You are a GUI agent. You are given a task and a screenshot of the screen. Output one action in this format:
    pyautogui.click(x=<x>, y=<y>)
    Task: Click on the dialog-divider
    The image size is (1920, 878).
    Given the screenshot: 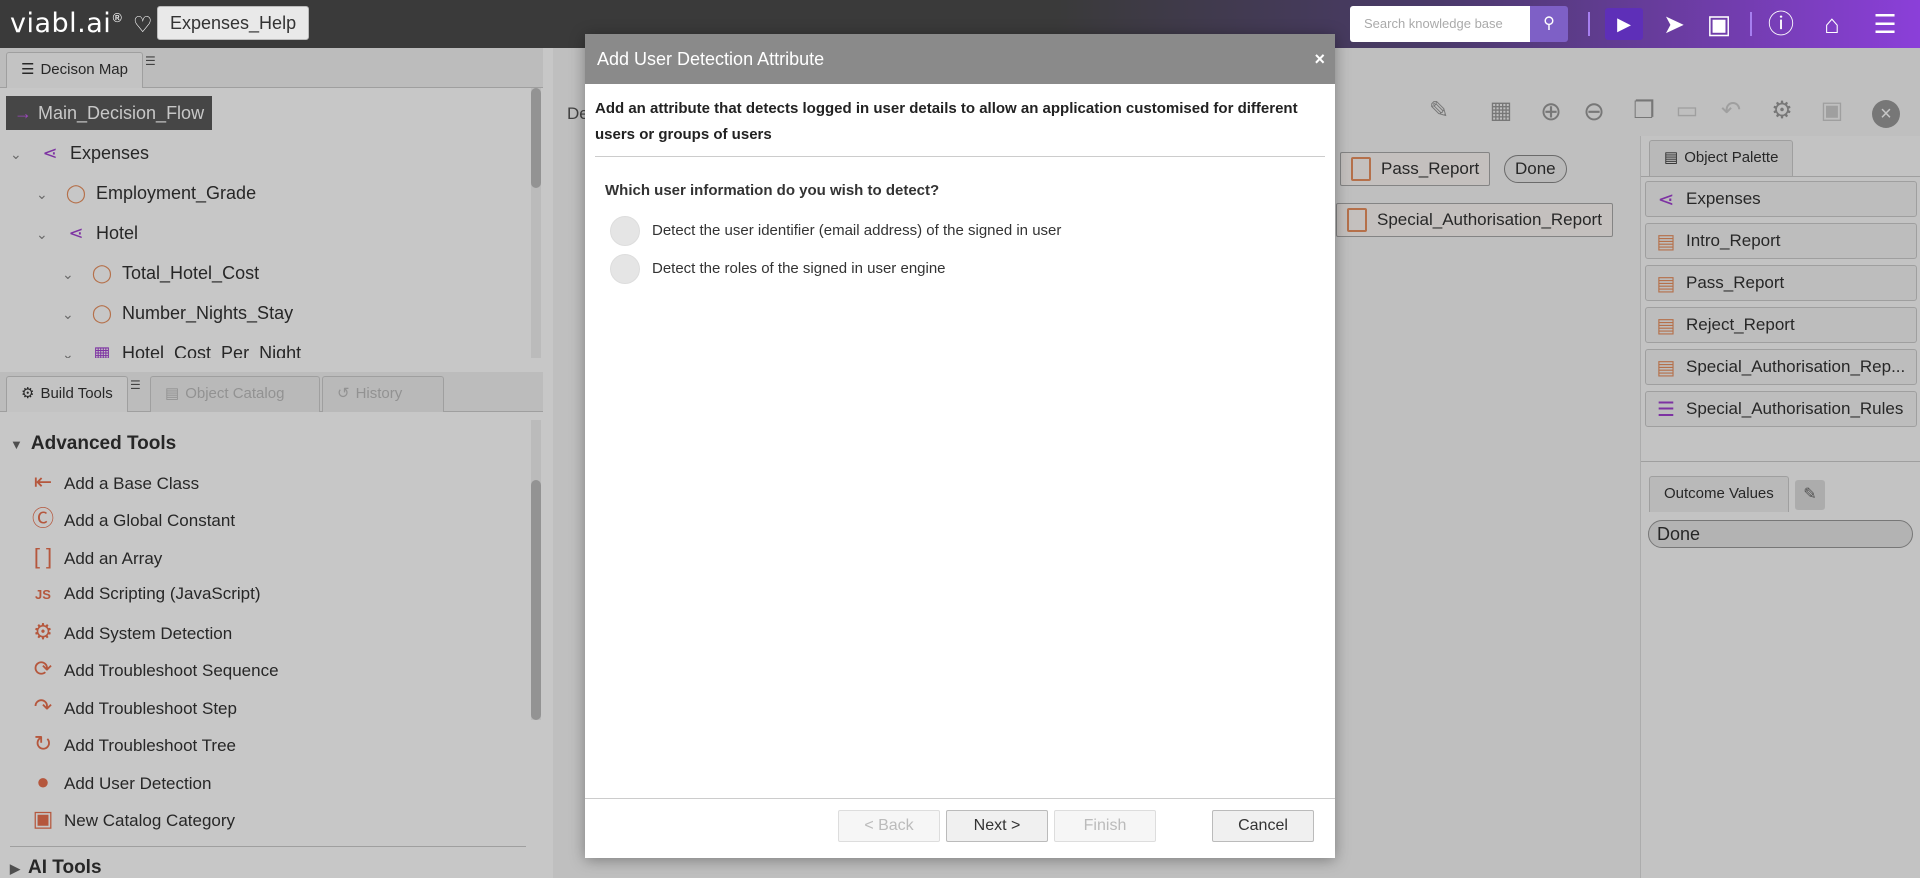 What is the action you would take?
    pyautogui.click(x=960, y=156)
    